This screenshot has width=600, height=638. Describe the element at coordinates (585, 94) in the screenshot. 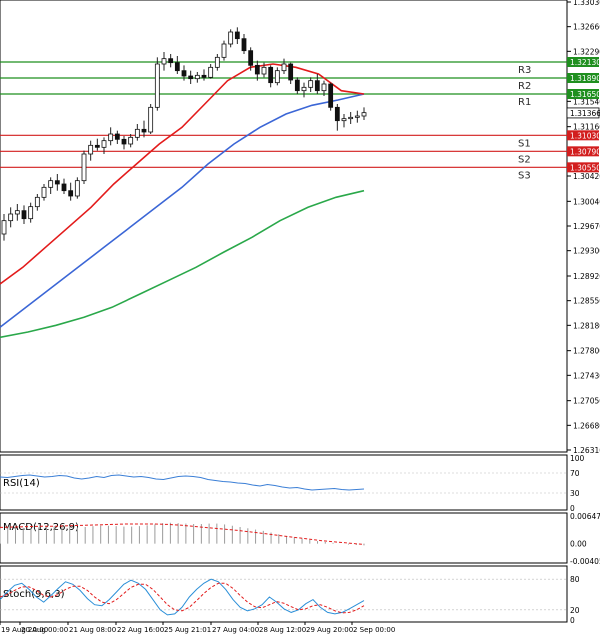

I see `level-price-label: 1.31650` at that location.